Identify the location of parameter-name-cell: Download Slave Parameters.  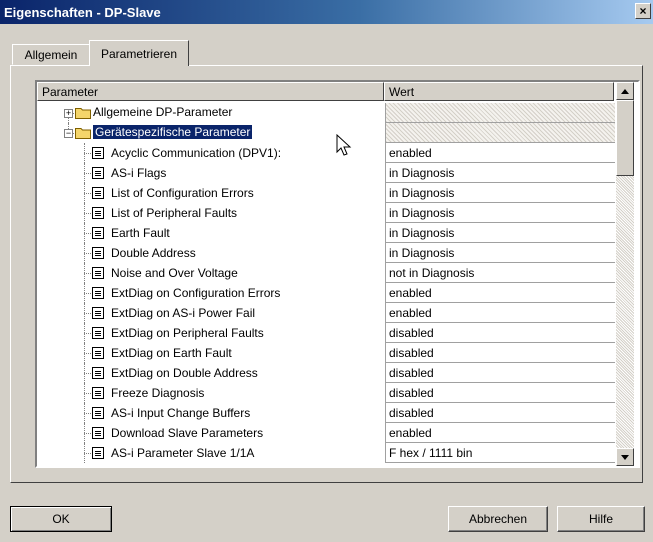
(211, 433).